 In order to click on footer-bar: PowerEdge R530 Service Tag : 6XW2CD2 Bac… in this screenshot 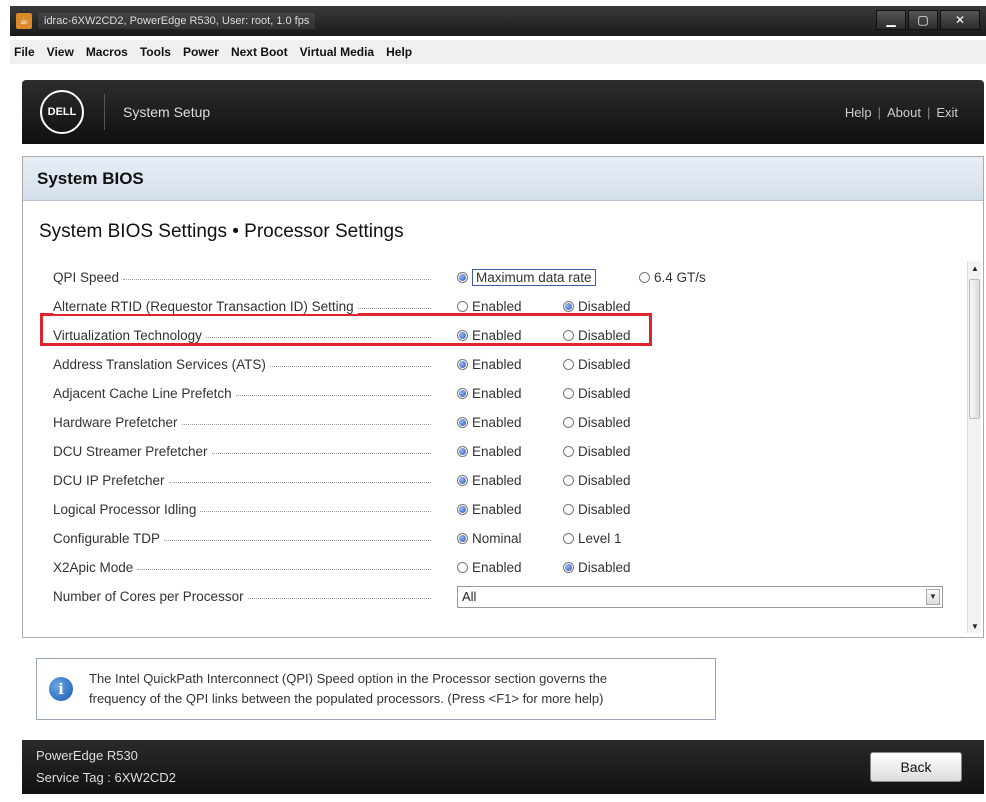, I will do `click(503, 767)`.